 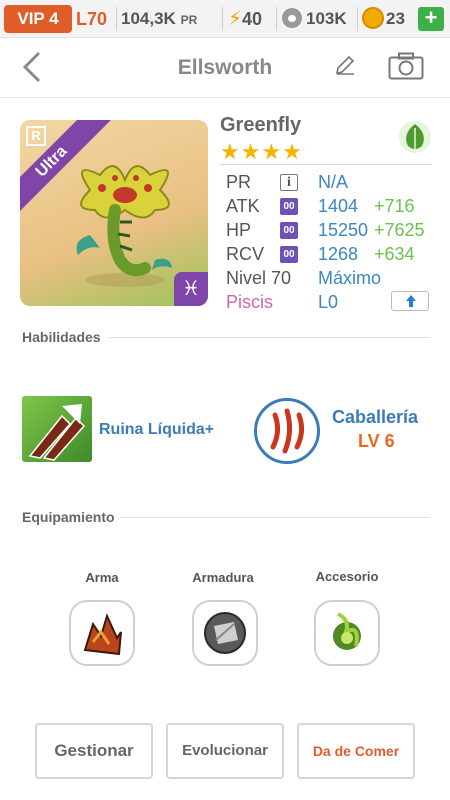 I want to click on food-value: 103K, so click(x=326, y=18).